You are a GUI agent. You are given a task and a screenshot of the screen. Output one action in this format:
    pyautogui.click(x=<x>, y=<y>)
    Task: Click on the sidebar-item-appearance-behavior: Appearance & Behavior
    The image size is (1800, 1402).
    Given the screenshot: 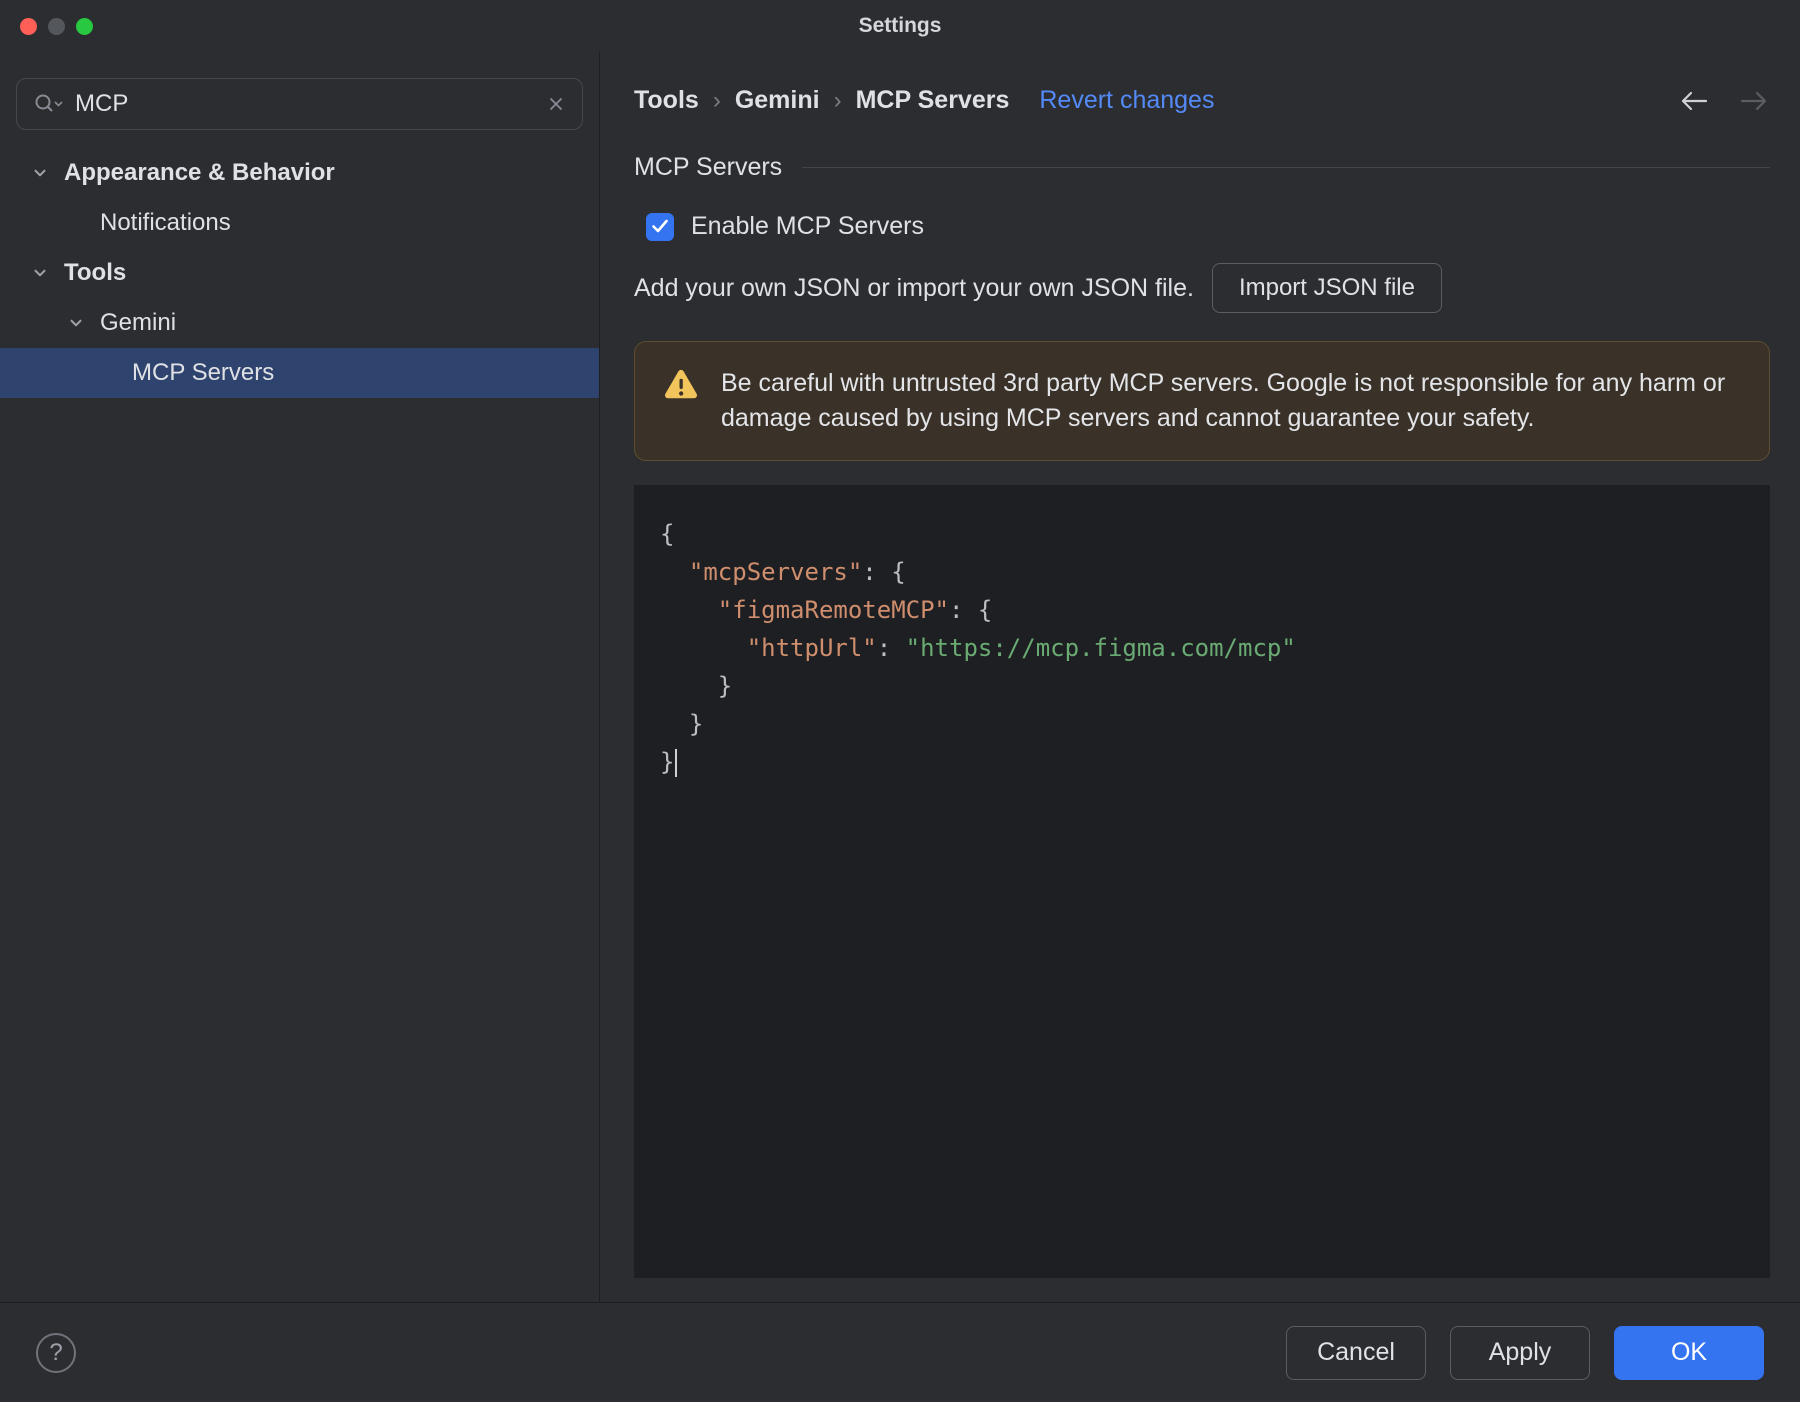 What is the action you would take?
    pyautogui.click(x=299, y=173)
    